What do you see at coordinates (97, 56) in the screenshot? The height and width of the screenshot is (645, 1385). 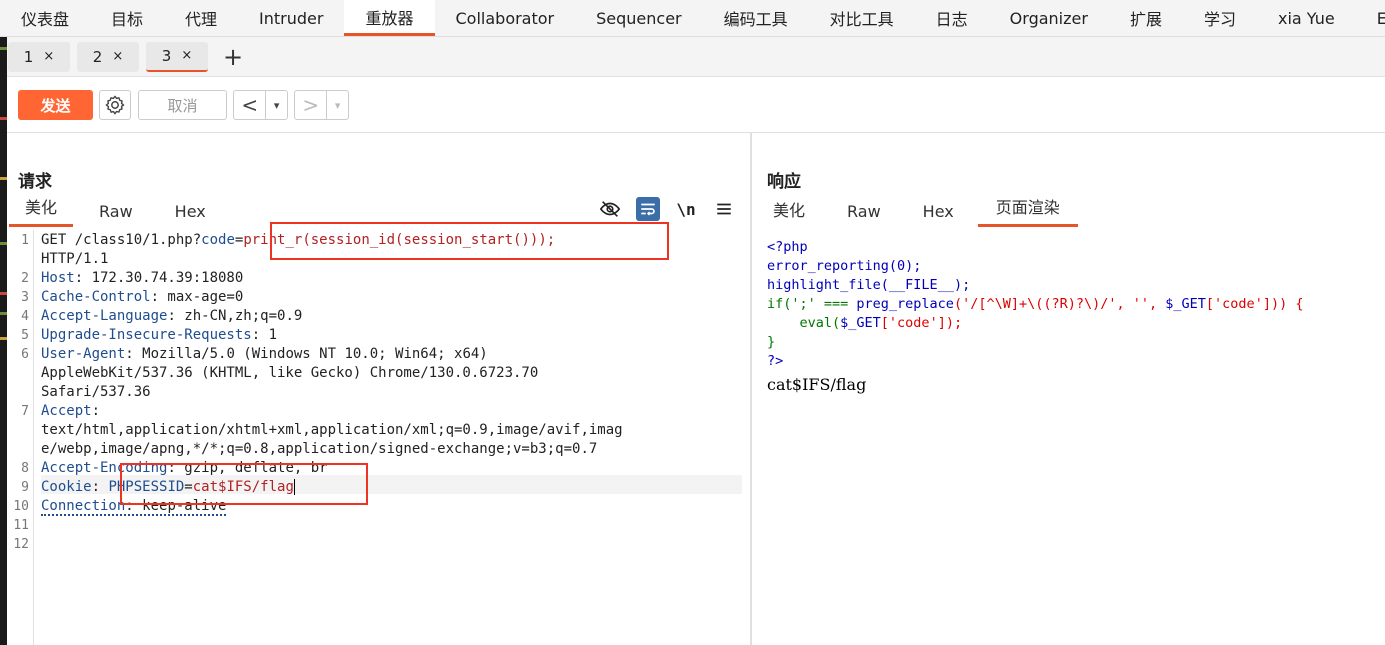 I see `tab-label: 2` at bounding box center [97, 56].